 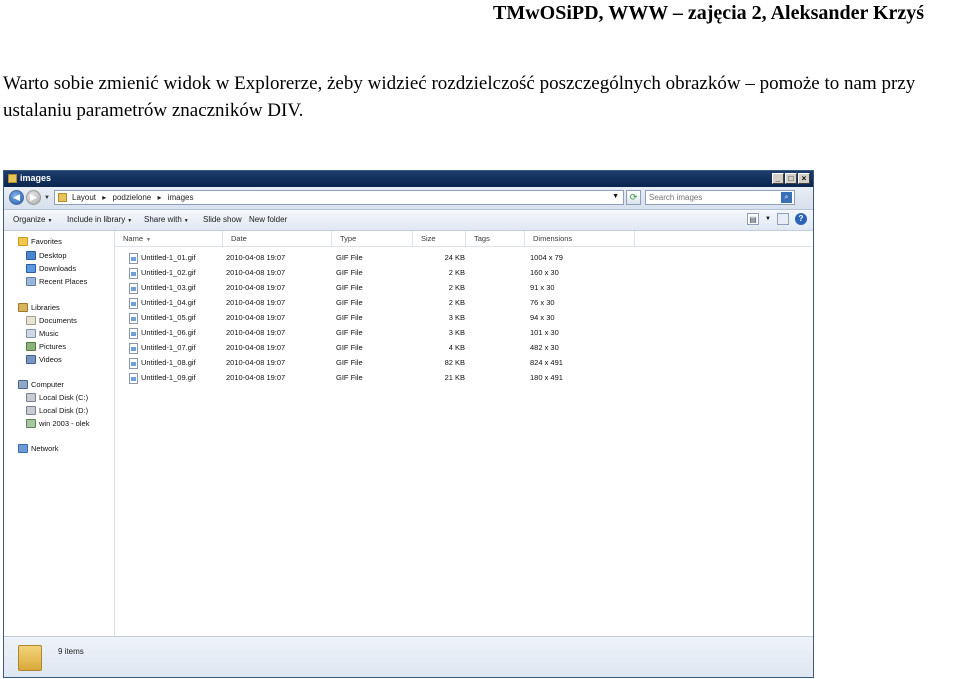 What do you see at coordinates (58, 320) in the screenshot?
I see `nav-label: Documents` at bounding box center [58, 320].